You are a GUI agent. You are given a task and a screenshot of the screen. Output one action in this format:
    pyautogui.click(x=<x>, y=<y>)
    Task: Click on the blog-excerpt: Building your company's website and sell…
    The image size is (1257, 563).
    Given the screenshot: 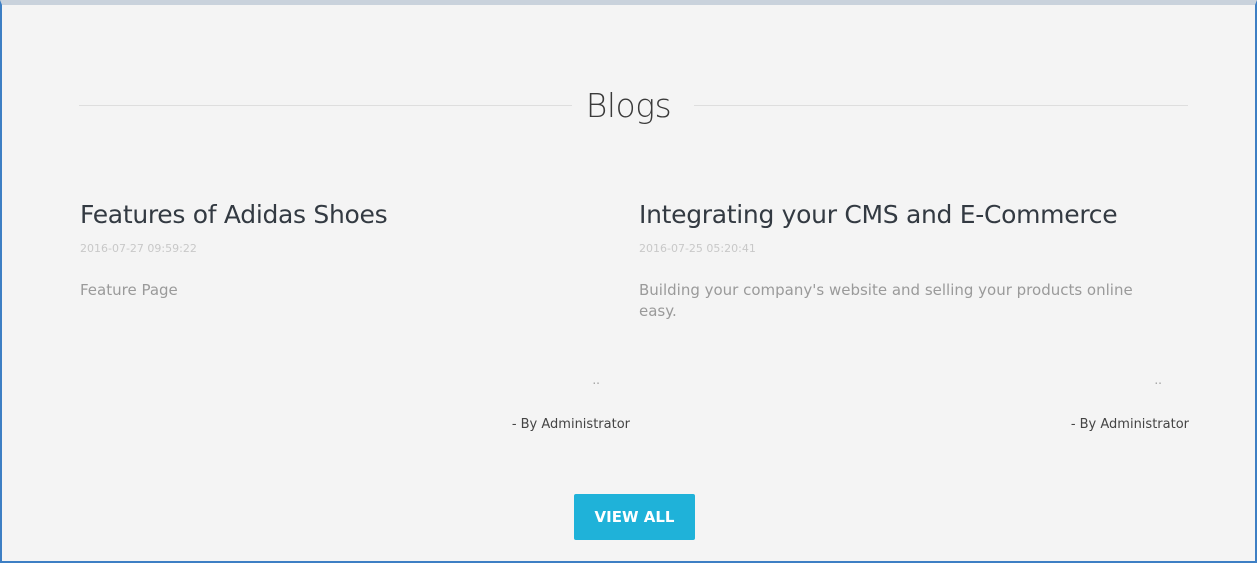 What is the action you would take?
    pyautogui.click(x=886, y=300)
    